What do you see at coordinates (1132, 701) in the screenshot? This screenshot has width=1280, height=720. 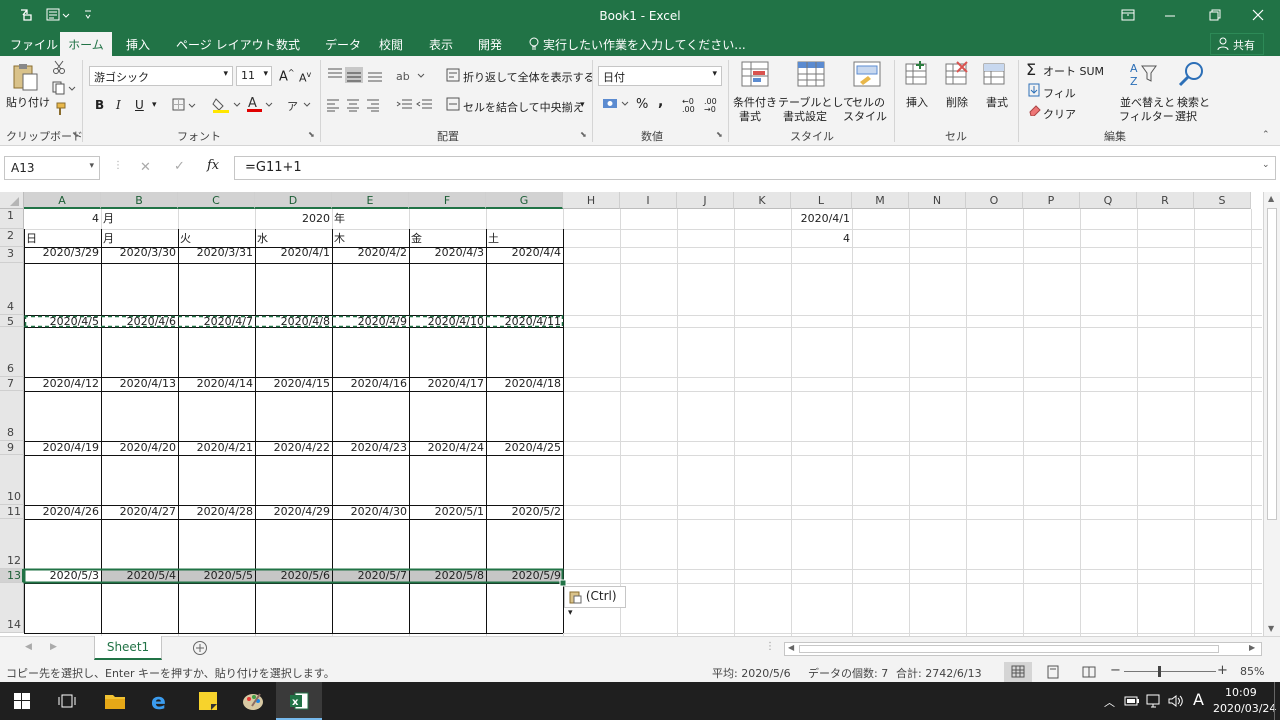 I see `battery-icon` at bounding box center [1132, 701].